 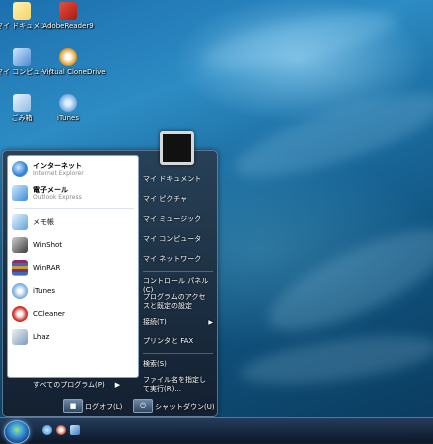 What do you see at coordinates (155, 322) in the screenshot?
I see `link-label: 接続(T)` at bounding box center [155, 322].